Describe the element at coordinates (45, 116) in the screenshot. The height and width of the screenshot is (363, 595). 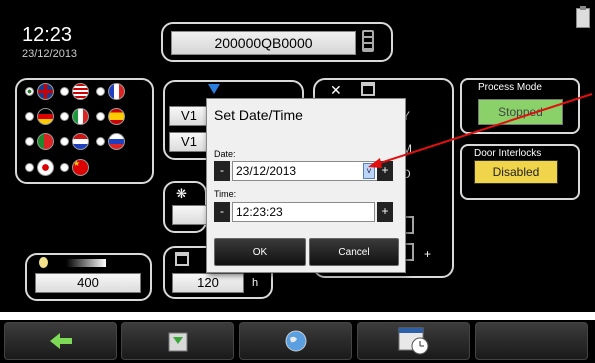
I see `germany-flag-icon` at that location.